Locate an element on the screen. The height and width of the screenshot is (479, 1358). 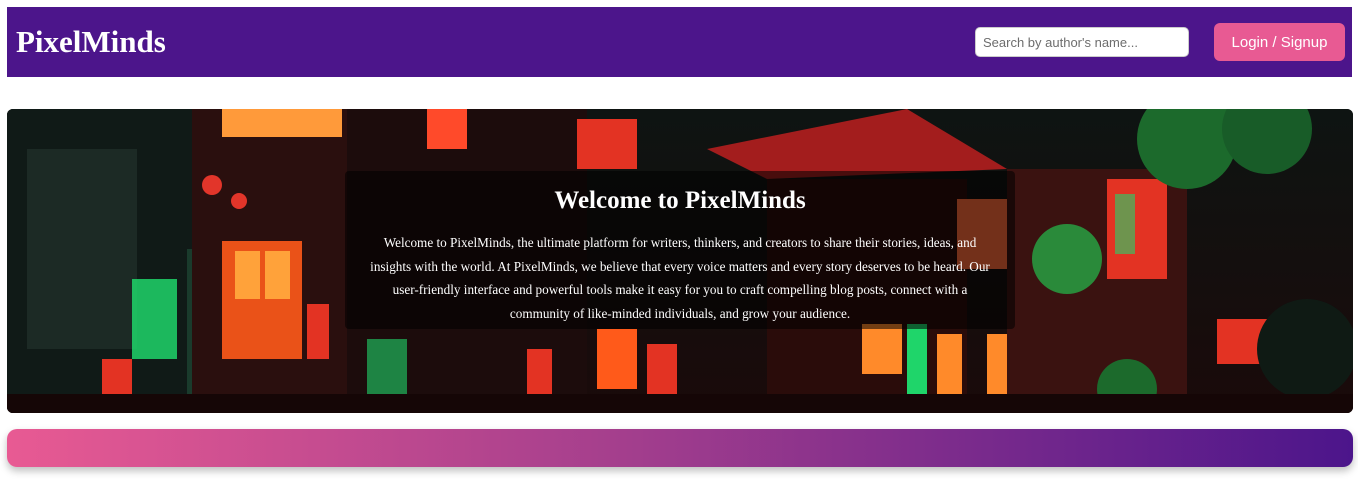
hero-title: Welcome to PixelMinds is located at coordinates (680, 200).